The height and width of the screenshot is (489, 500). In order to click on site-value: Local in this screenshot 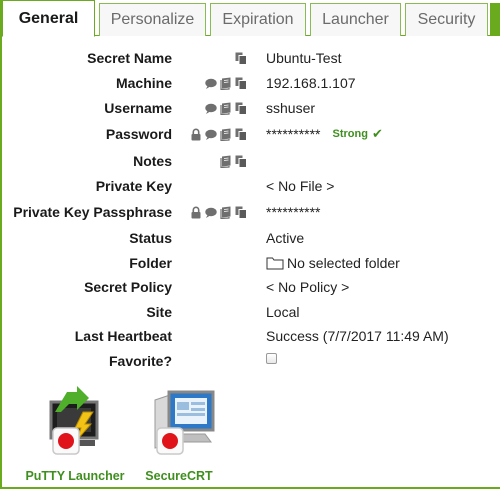, I will do `click(283, 312)`.